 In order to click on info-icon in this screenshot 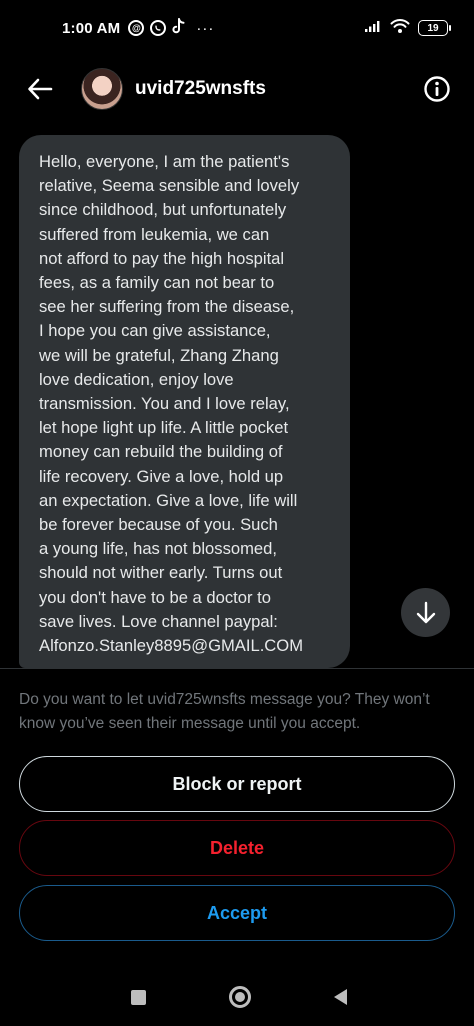, I will do `click(437, 89)`.